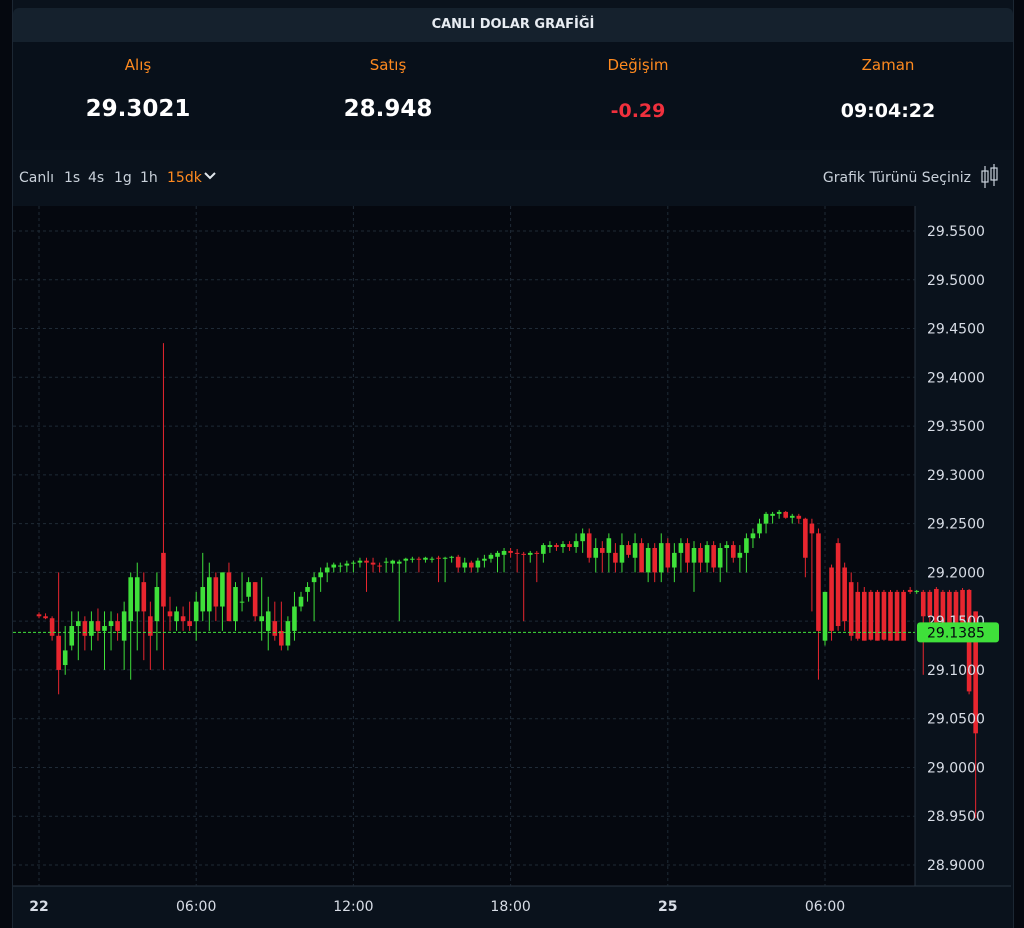  I want to click on y-tick-label: 28.9000, so click(956, 866).